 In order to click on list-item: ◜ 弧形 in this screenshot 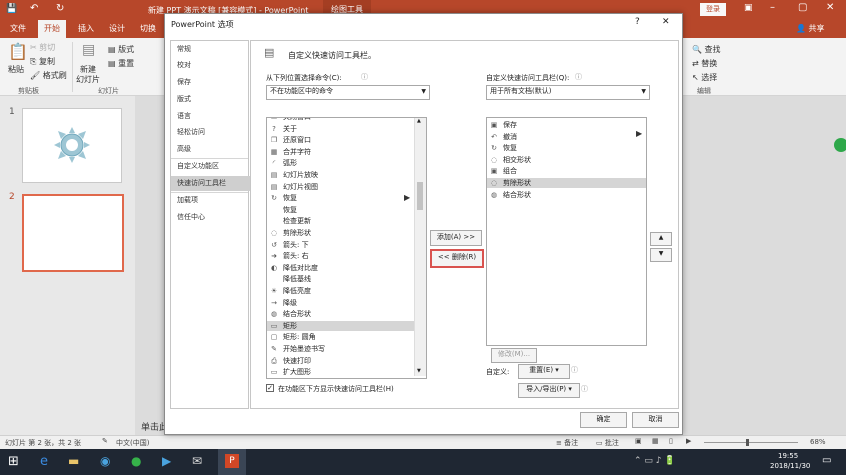, I will do `click(346, 163)`.